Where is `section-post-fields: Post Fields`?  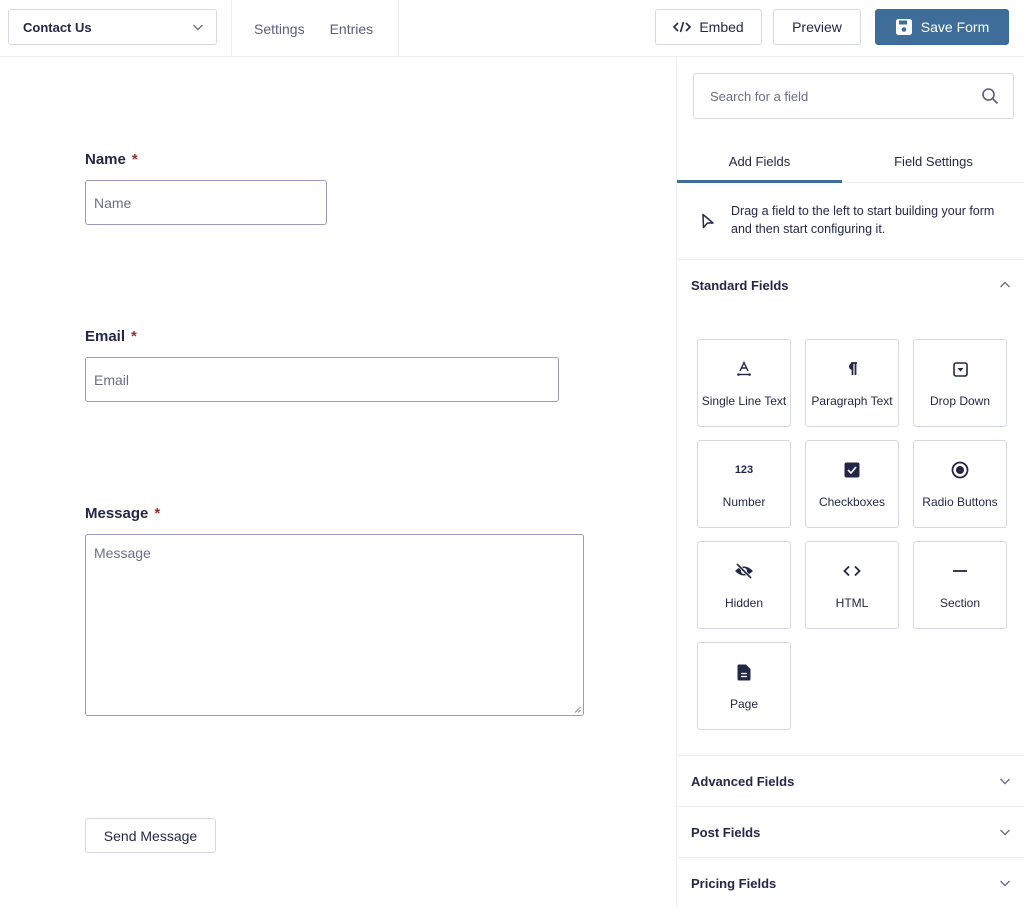 section-post-fields: Post Fields is located at coordinates (850, 831).